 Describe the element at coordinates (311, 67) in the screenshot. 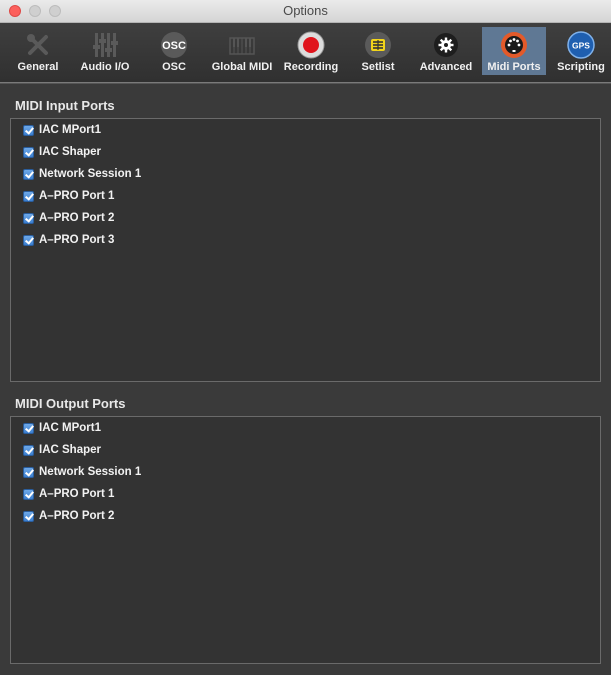

I see `tab-label: Recording` at that location.